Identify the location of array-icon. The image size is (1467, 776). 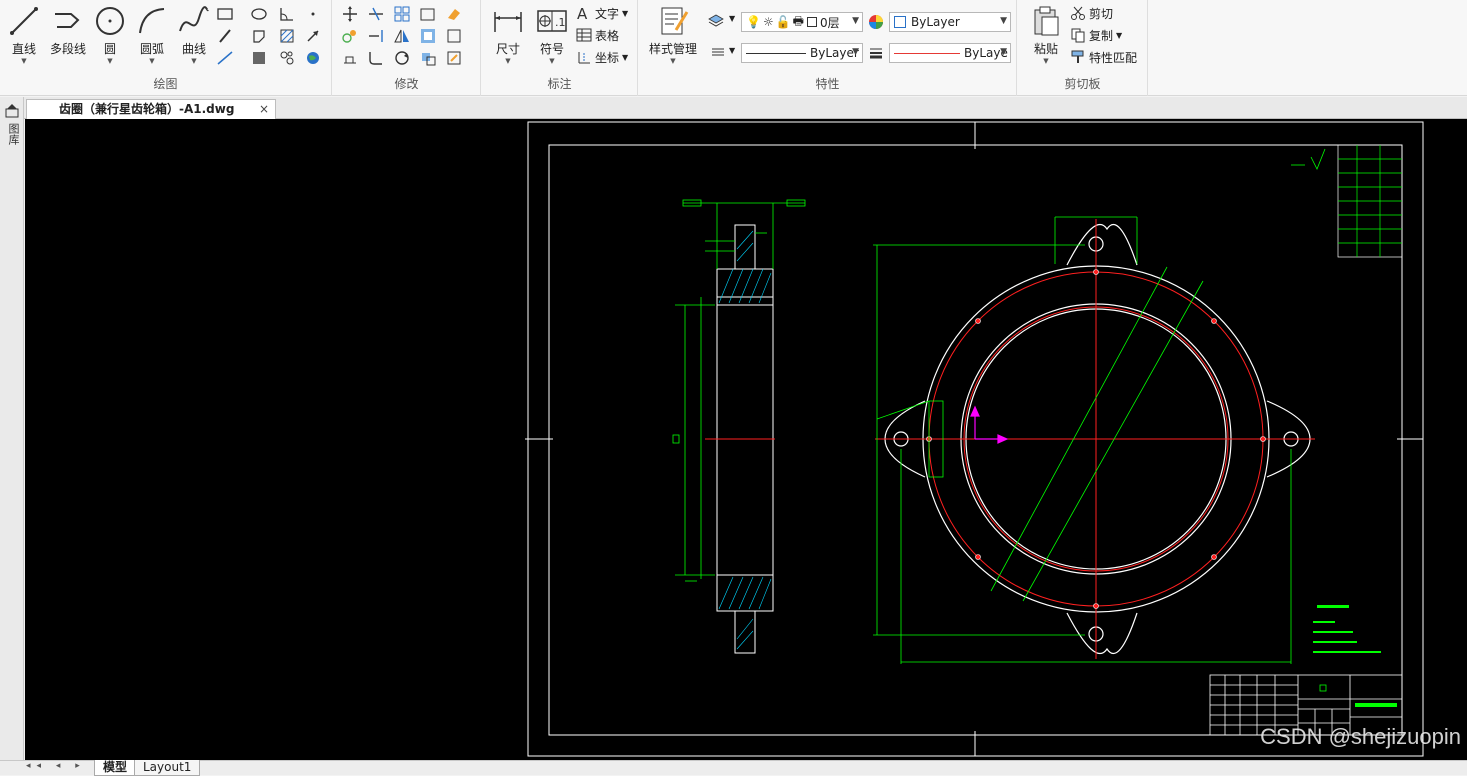
(402, 14).